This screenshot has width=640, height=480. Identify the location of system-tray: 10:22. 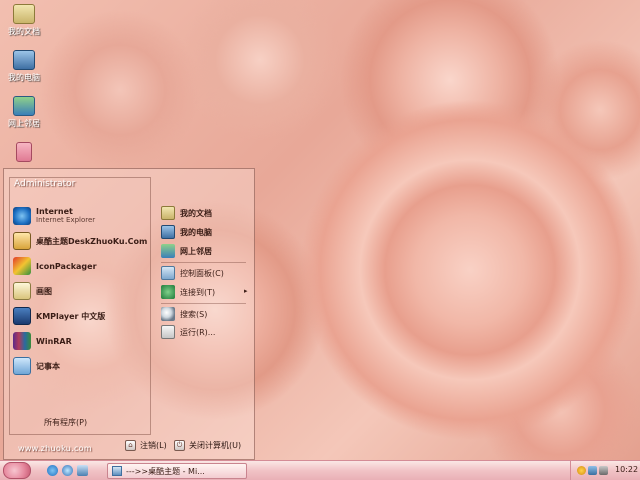
(605, 470).